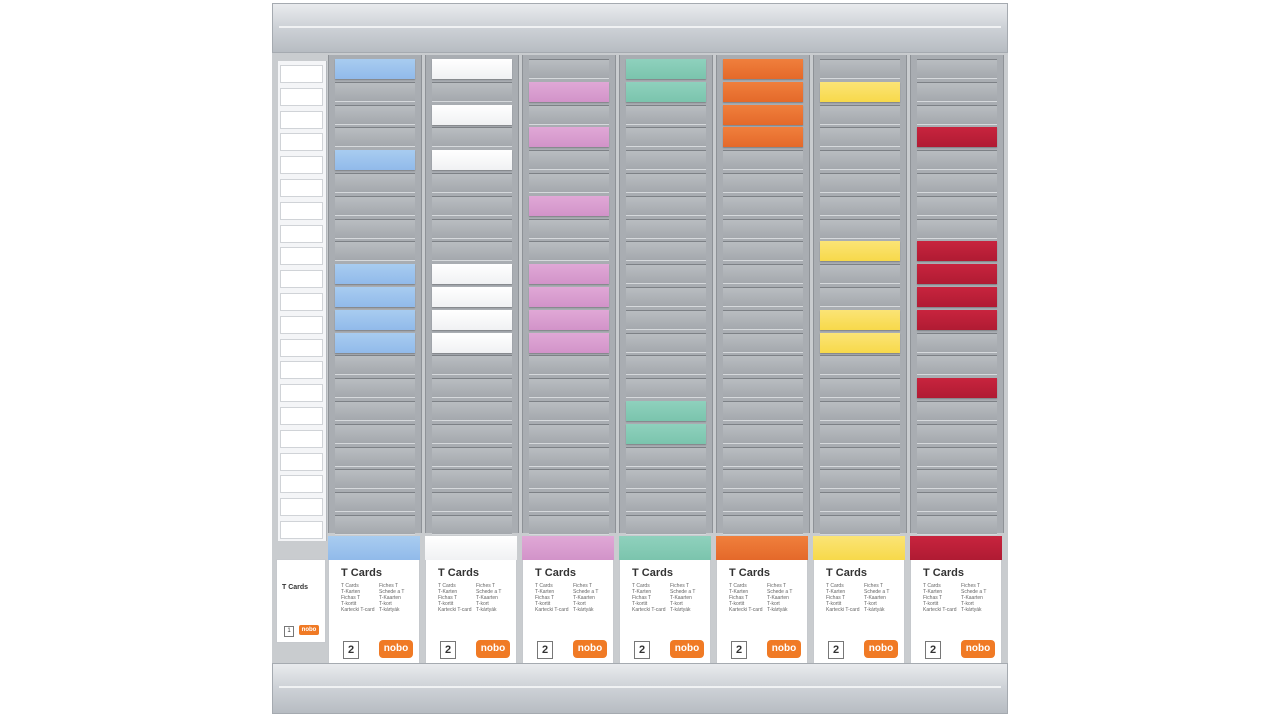 Image resolution: width=1280 pixels, height=720 pixels. I want to click on t-card-orange, so click(763, 91).